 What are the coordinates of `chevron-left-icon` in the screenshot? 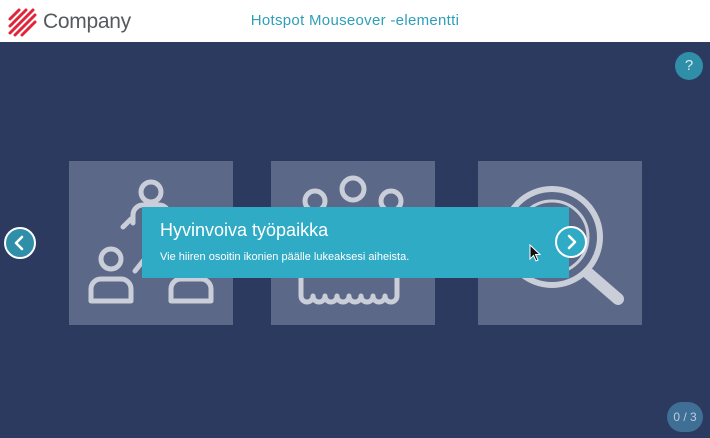 It's located at (19, 243).